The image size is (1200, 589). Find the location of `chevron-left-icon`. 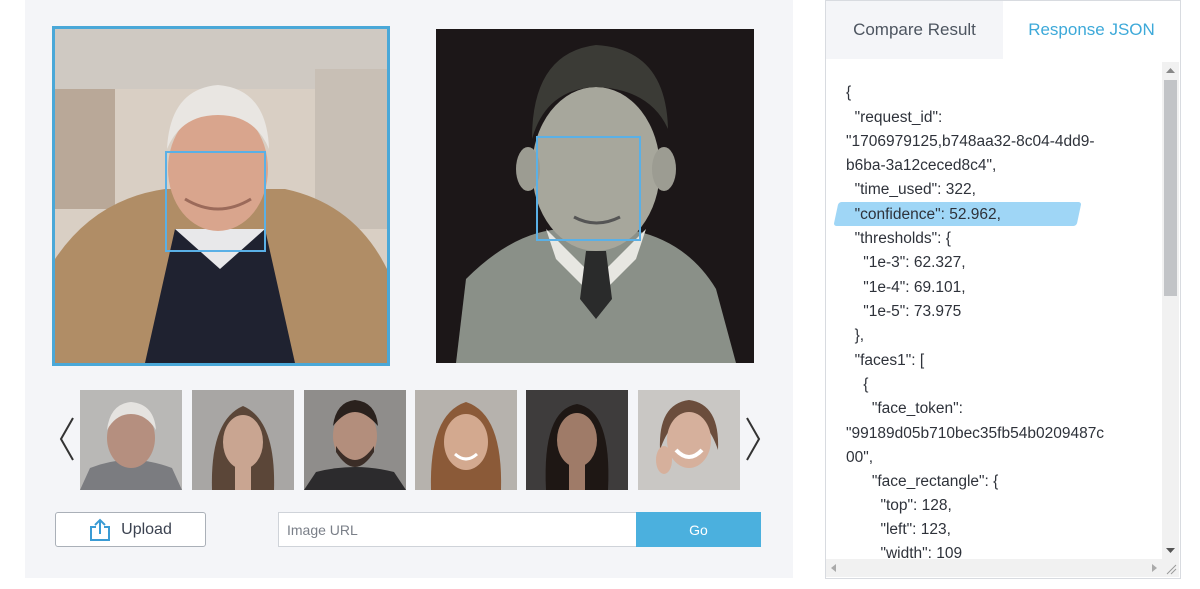

chevron-left-icon is located at coordinates (67, 439).